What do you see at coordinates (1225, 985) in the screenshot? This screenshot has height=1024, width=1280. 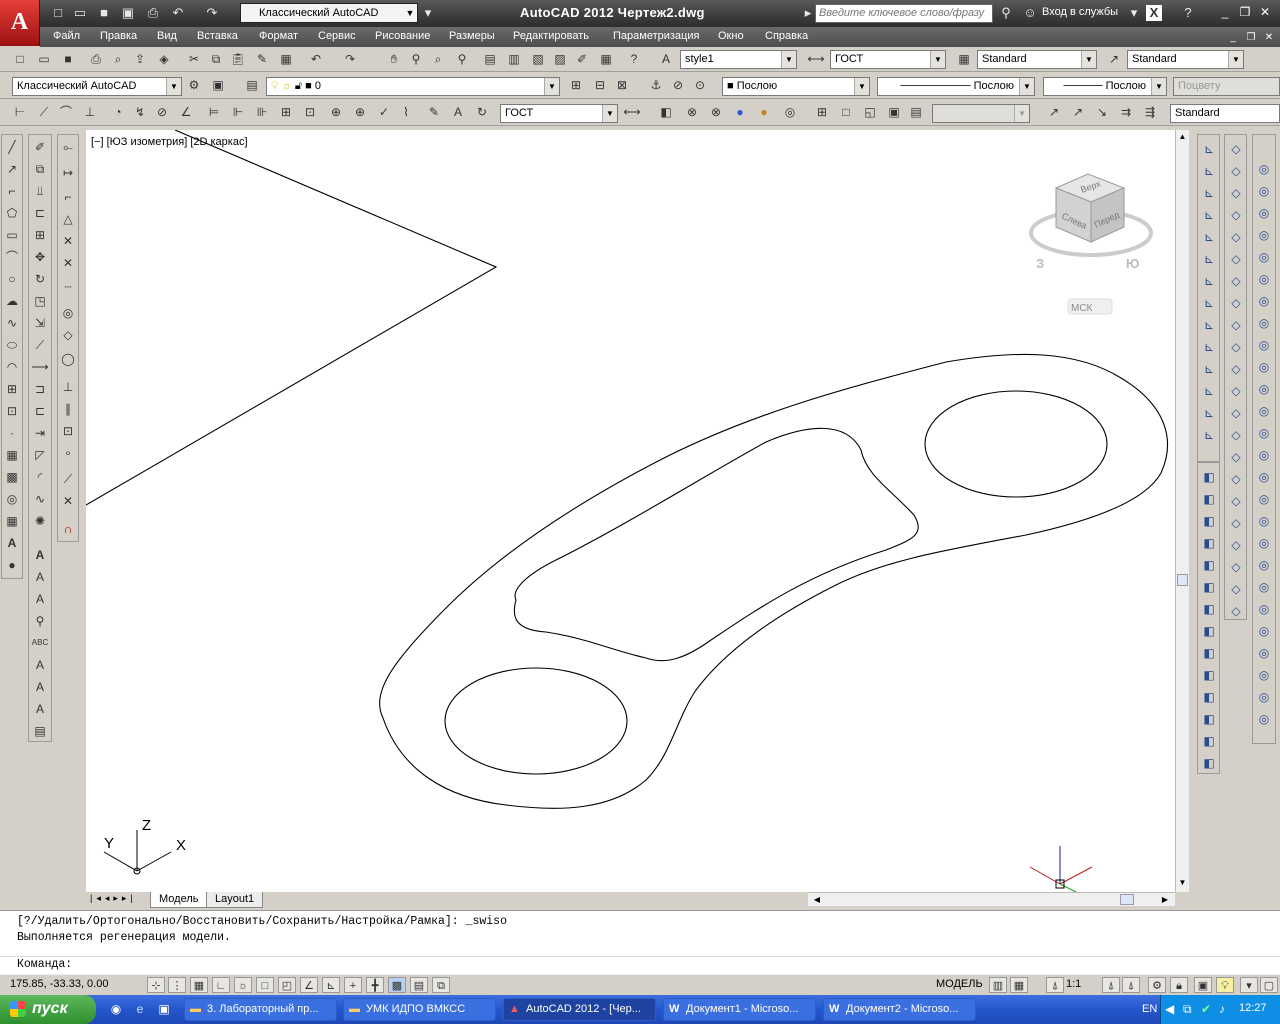 I see `isolate-objects-icon: 💡︎` at bounding box center [1225, 985].